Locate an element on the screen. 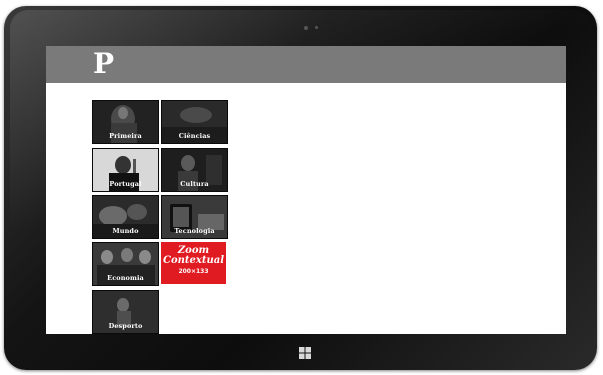 Image resolution: width=603 pixels, height=375 pixels. sensor-icon is located at coordinates (316, 27).